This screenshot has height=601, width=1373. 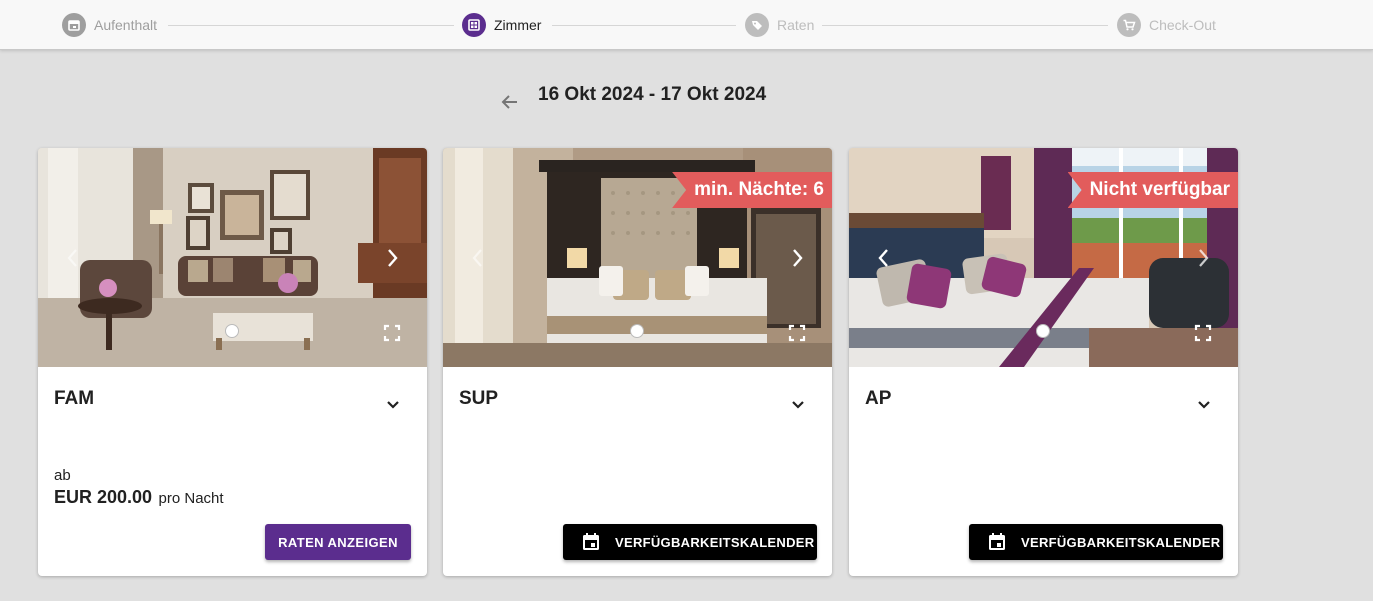 What do you see at coordinates (338, 542) in the screenshot?
I see `show-rates-button: RATEN ANZEIGEN` at bounding box center [338, 542].